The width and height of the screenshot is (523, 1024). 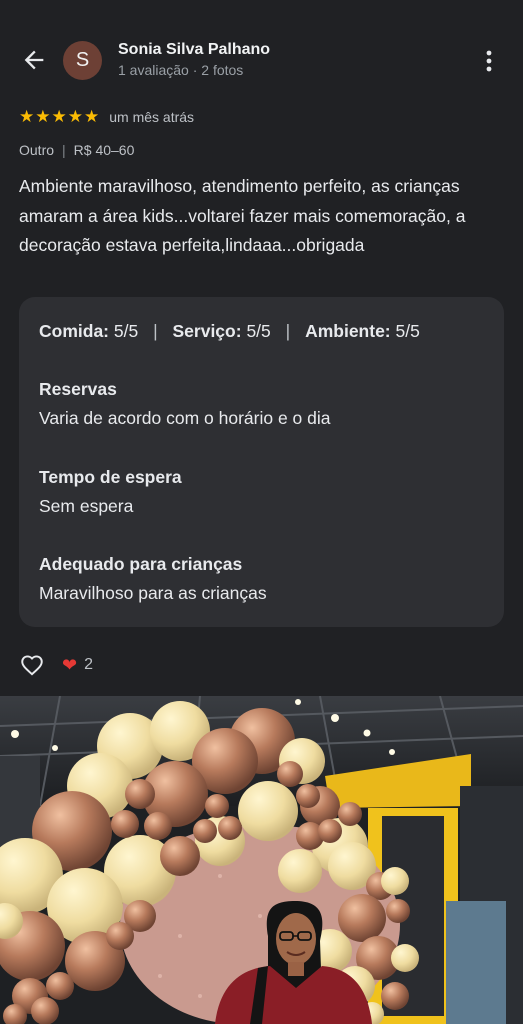 I want to click on heart-reaction: ❤ 2, so click(x=77, y=665).